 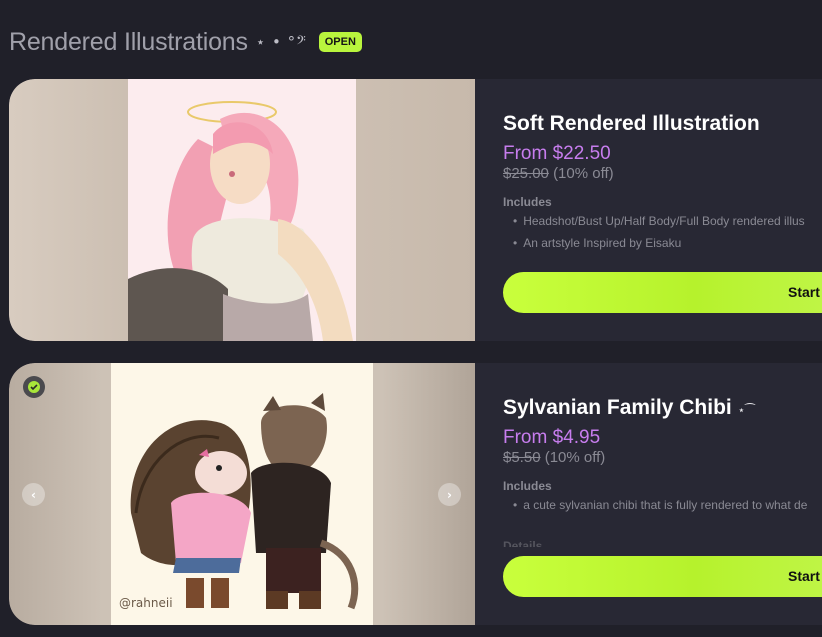 What do you see at coordinates (746, 410) in the screenshot?
I see `card-title-decoration: ⋆⁀` at bounding box center [746, 410].